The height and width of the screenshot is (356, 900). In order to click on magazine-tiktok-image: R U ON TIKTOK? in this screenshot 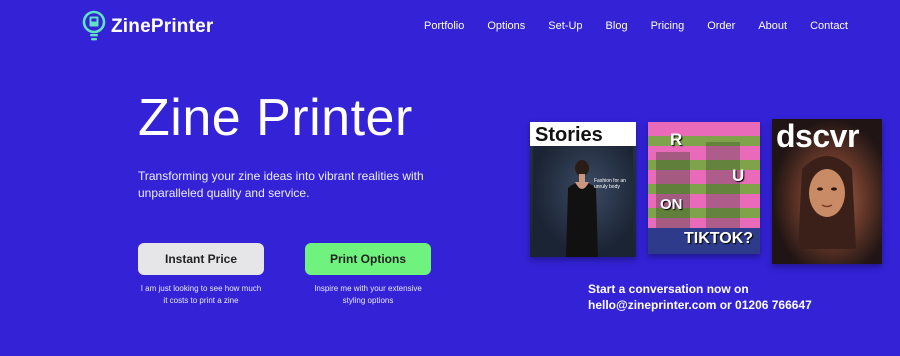, I will do `click(704, 188)`.